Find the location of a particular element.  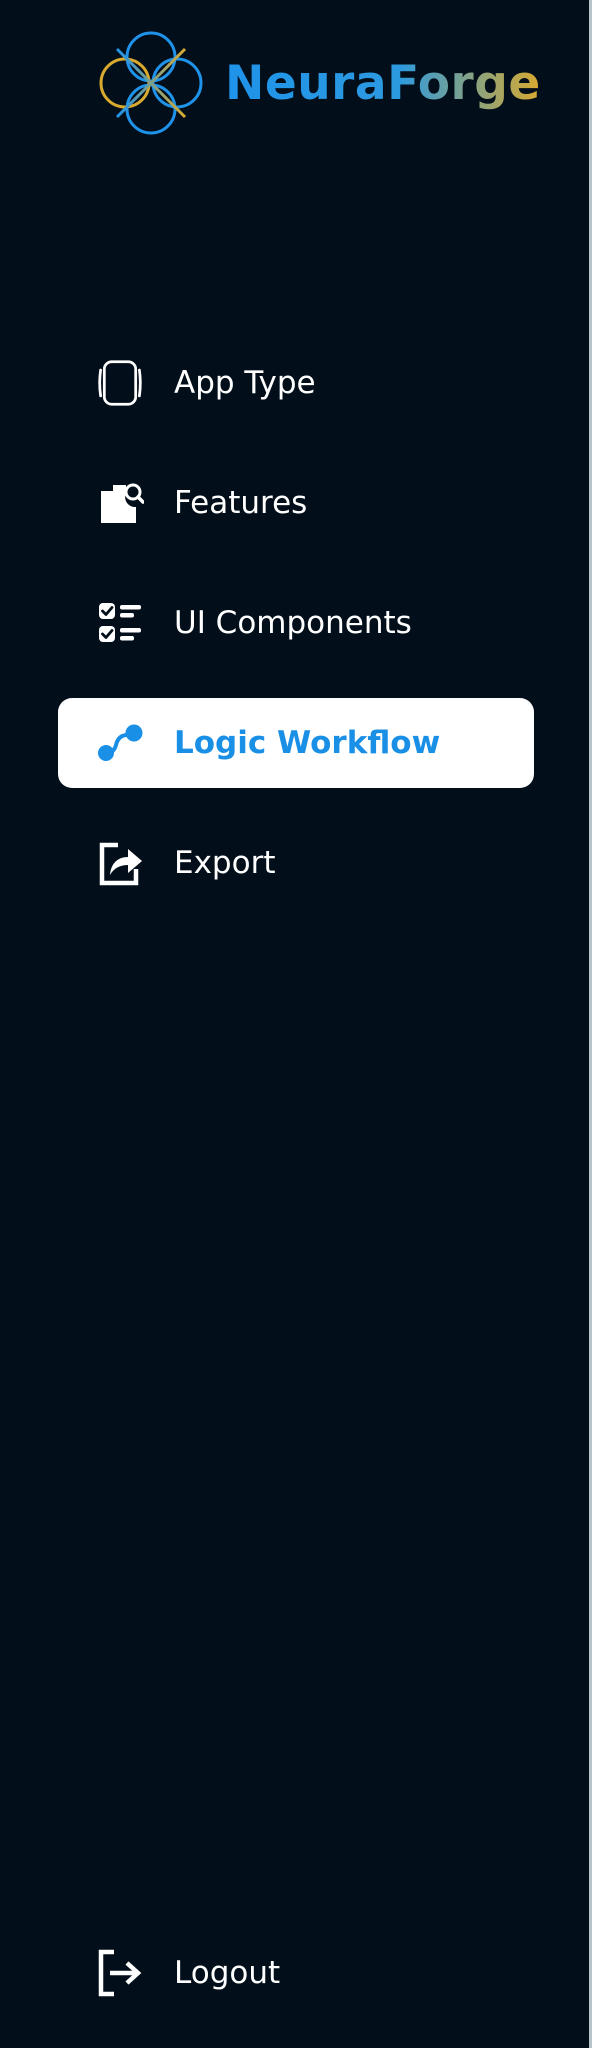

nav-item-features: Features is located at coordinates (296, 503).